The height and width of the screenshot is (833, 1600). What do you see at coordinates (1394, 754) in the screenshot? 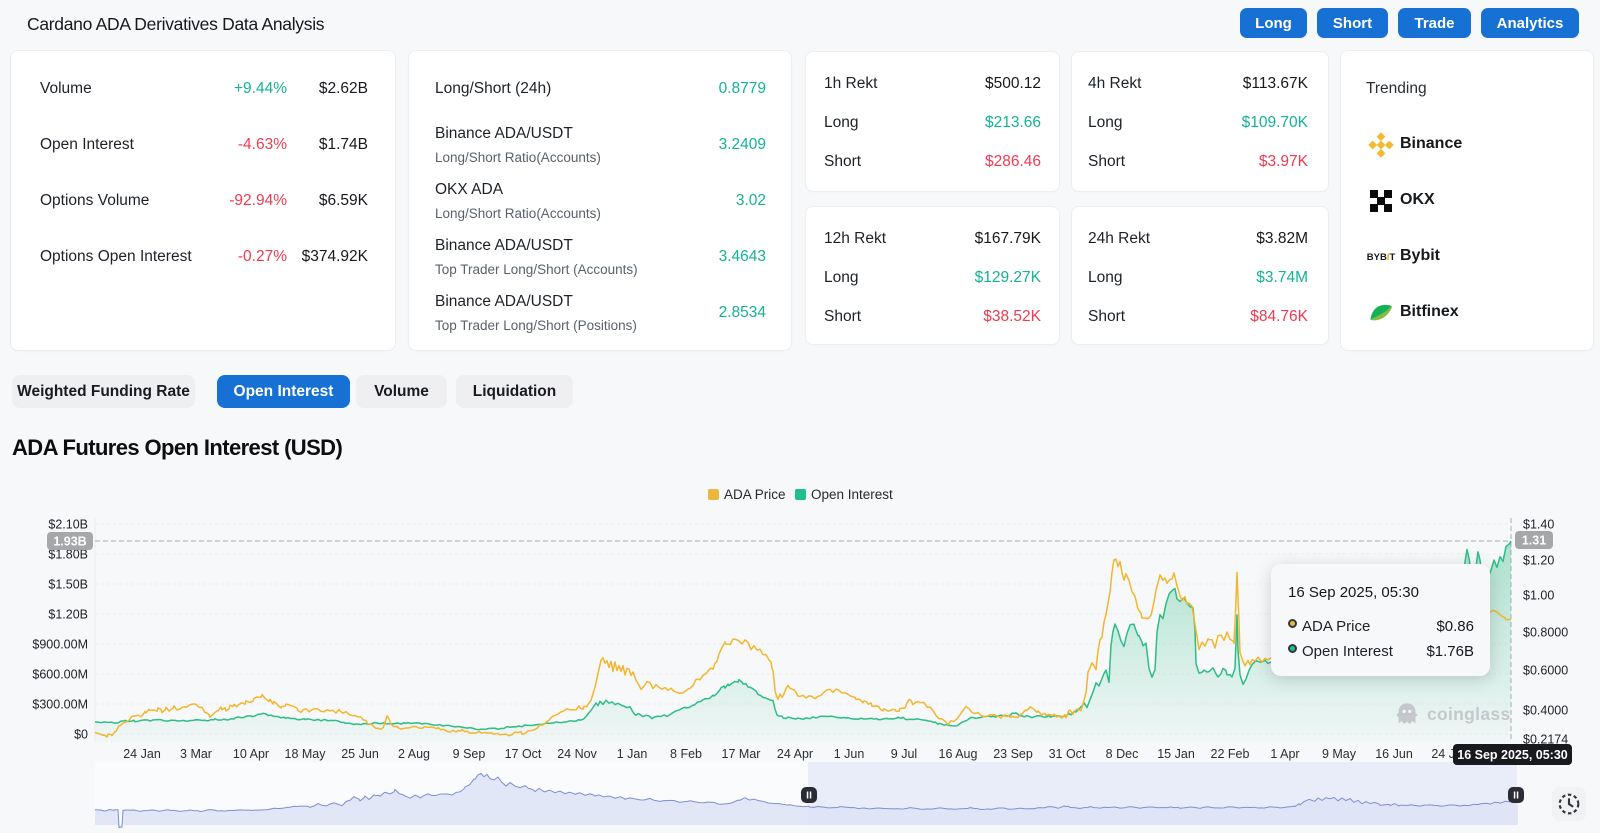
I see `svg-text: 16 Jun` at bounding box center [1394, 754].